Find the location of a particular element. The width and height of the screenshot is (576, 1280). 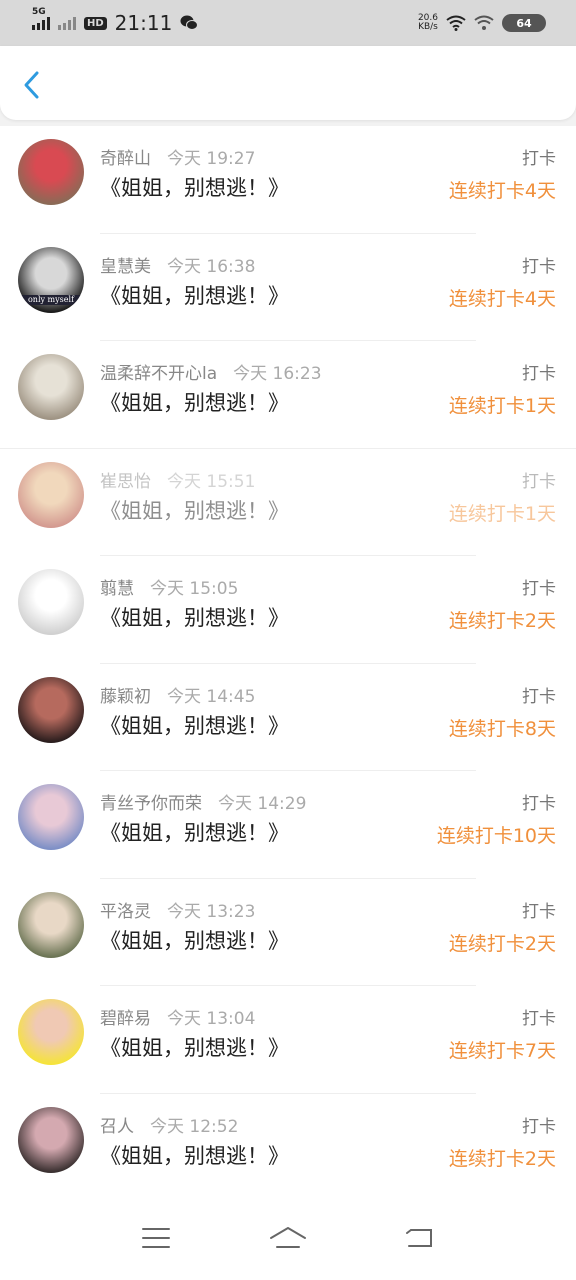

wechat-icon is located at coordinates (189, 22).